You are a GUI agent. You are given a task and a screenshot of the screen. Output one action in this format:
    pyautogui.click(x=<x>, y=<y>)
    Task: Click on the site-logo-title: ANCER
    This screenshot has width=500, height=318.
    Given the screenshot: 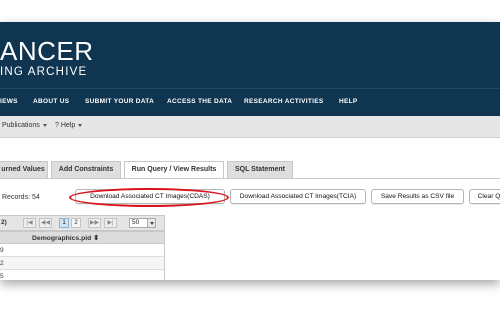 What is the action you would take?
    pyautogui.click(x=47, y=51)
    